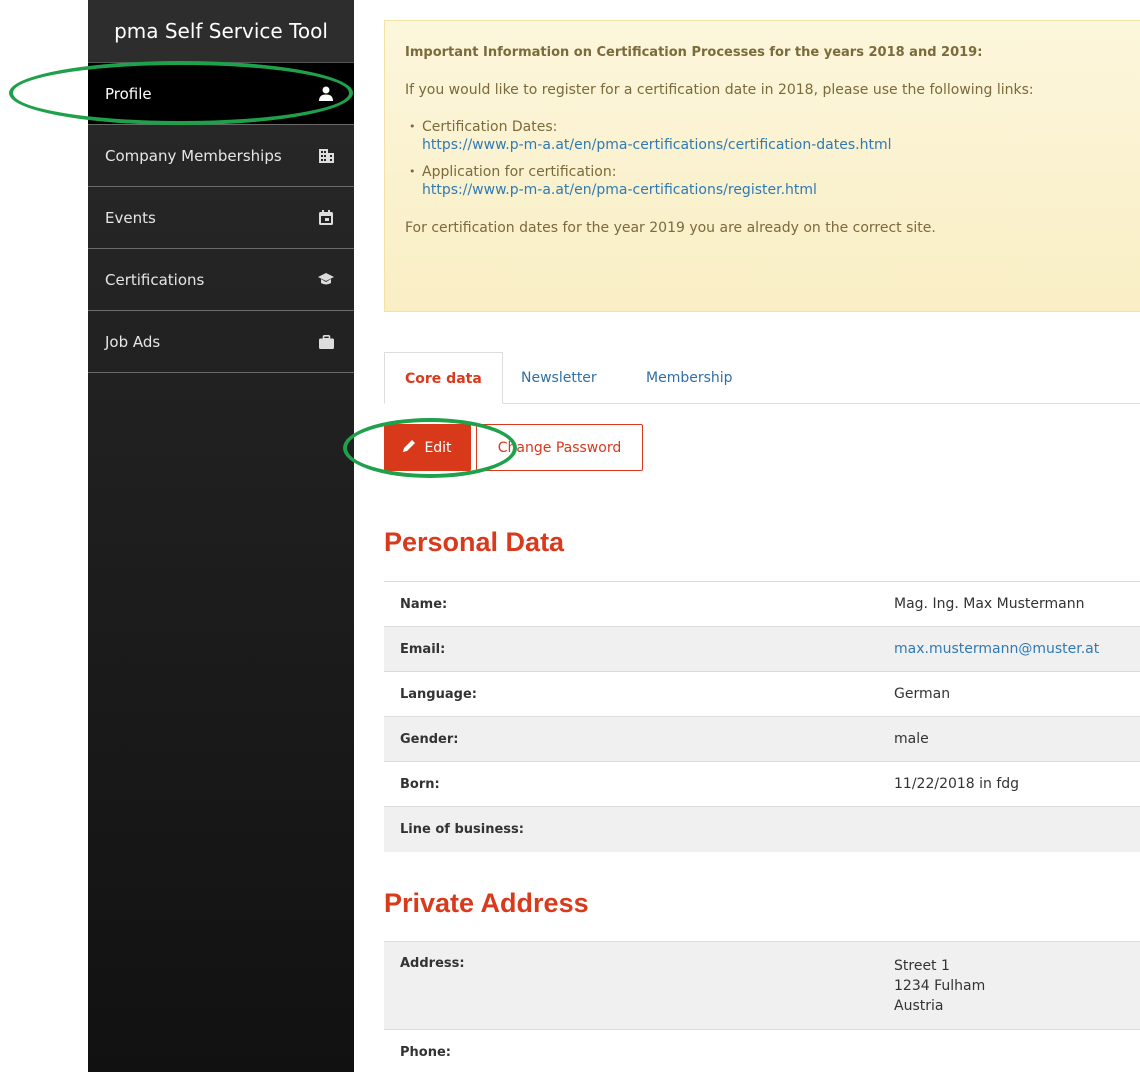  I want to click on briefcase-icon, so click(326, 342).